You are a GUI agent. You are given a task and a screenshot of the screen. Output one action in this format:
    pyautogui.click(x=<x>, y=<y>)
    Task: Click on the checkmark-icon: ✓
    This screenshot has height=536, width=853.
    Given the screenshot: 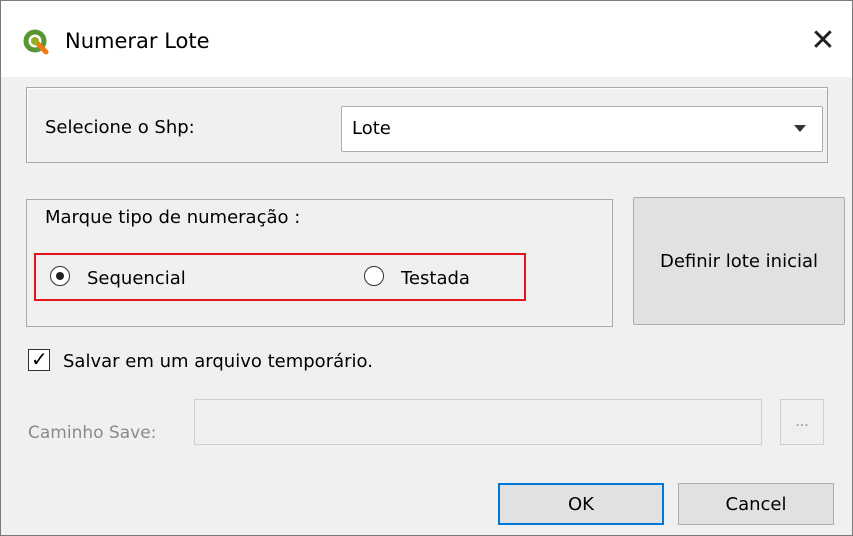 What is the action you would take?
    pyautogui.click(x=39, y=359)
    